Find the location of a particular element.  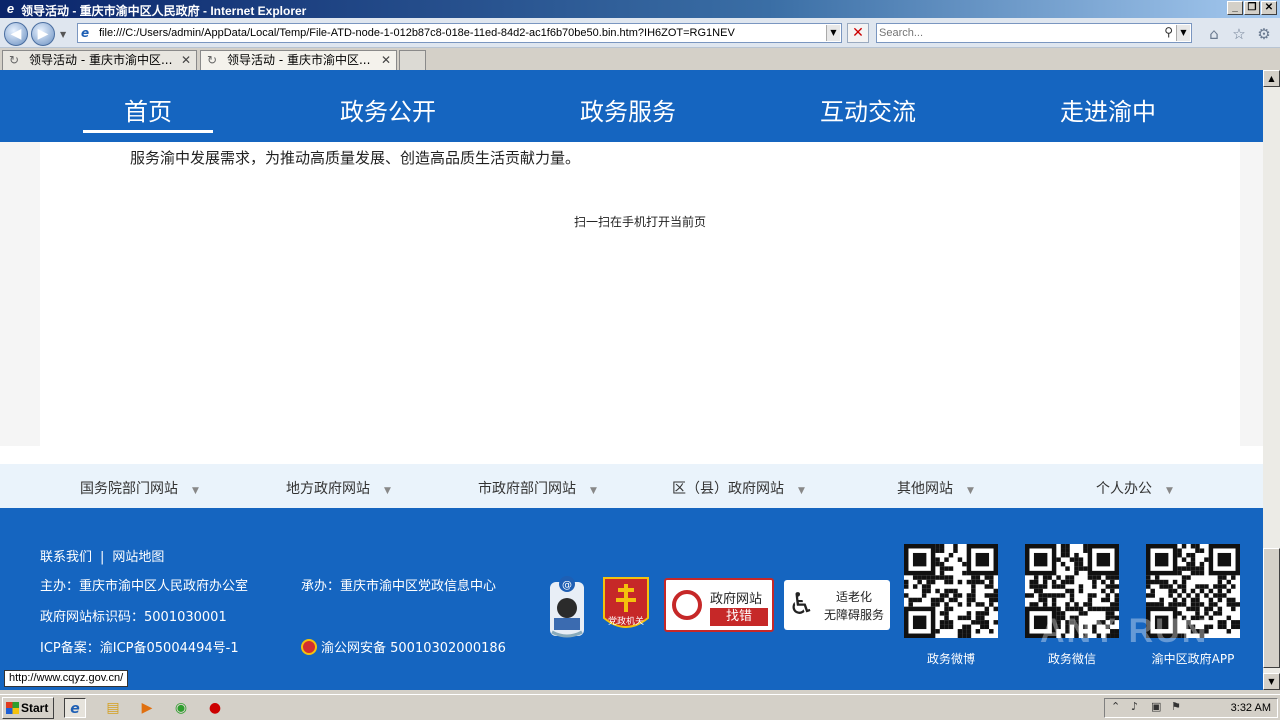

accessibility-sub: 无障碍服务 is located at coordinates (854, 615).